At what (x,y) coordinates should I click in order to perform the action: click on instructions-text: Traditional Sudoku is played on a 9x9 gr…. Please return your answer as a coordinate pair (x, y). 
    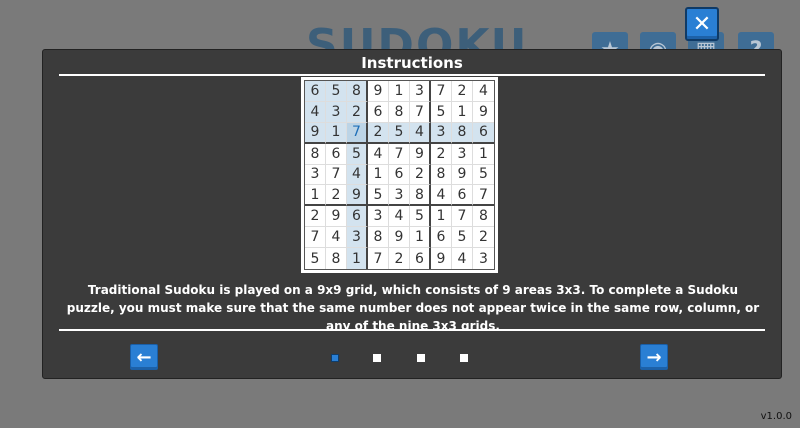
    Looking at the image, I should click on (413, 306).